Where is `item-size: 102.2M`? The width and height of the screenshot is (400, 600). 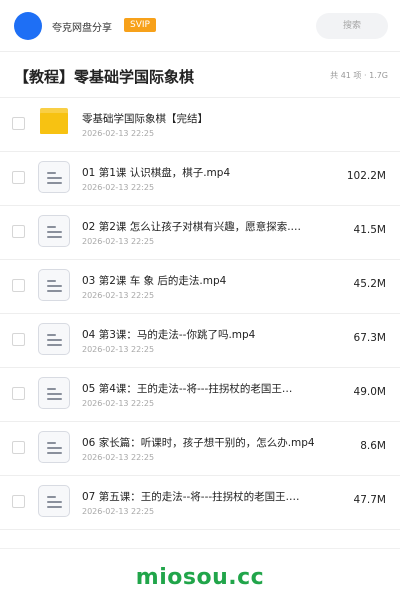
item-size: 102.2M is located at coordinates (366, 176).